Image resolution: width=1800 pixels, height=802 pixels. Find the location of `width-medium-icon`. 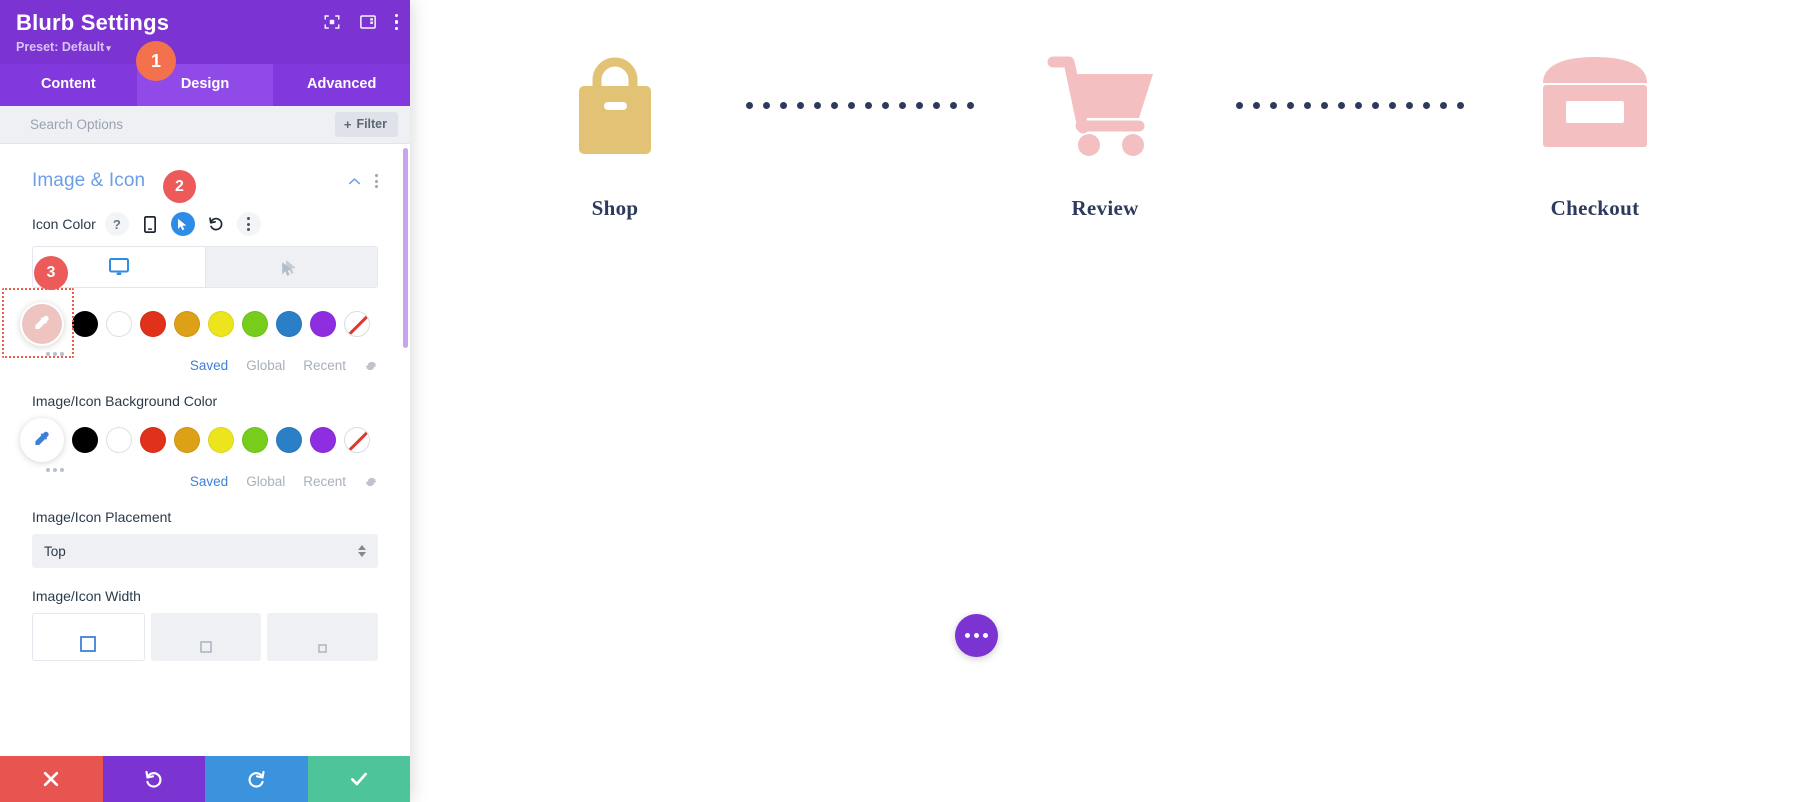

width-medium-icon is located at coordinates (206, 647).